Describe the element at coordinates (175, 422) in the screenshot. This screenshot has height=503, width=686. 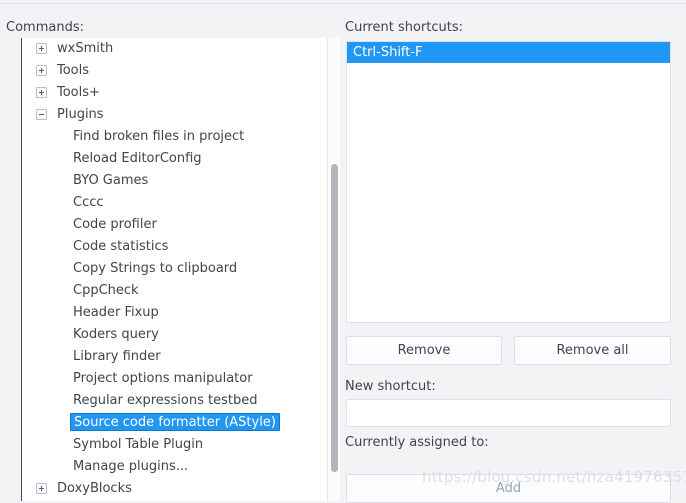
I see `tree-item-label: Source code formatter (AStyle)` at that location.